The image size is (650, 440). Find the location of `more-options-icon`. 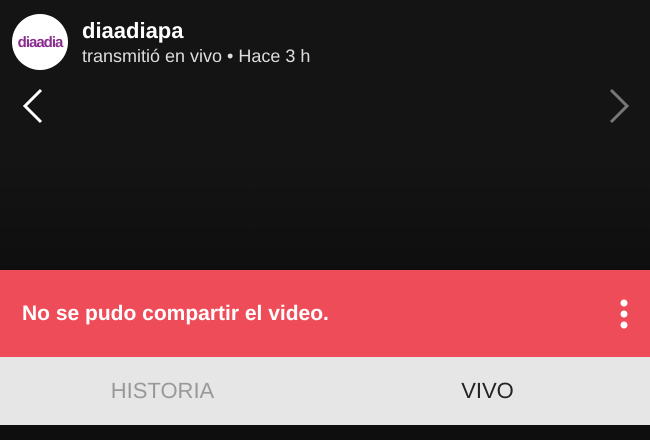

more-options-icon is located at coordinates (624, 313).